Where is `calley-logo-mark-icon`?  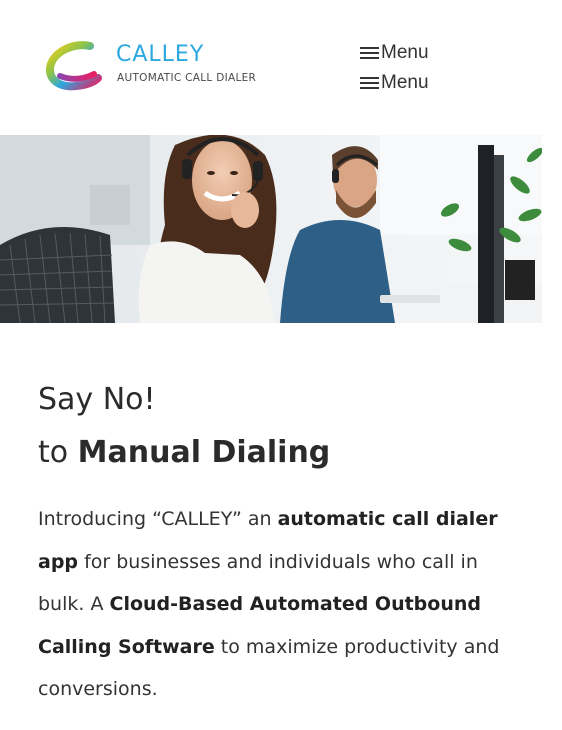 calley-logo-mark-icon is located at coordinates (74, 66).